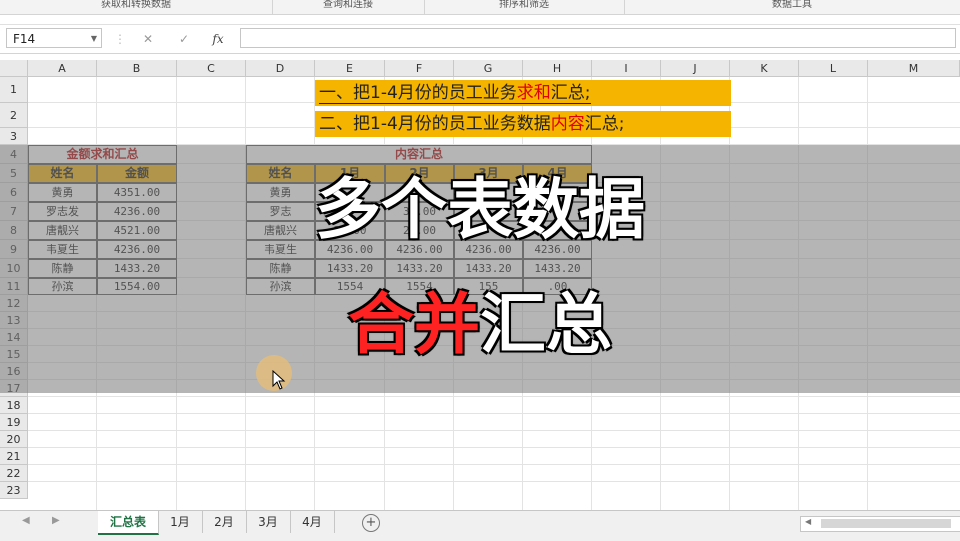 This screenshot has width=960, height=541. Describe the element at coordinates (764, 68) in the screenshot. I see `column-header-k: K` at that location.